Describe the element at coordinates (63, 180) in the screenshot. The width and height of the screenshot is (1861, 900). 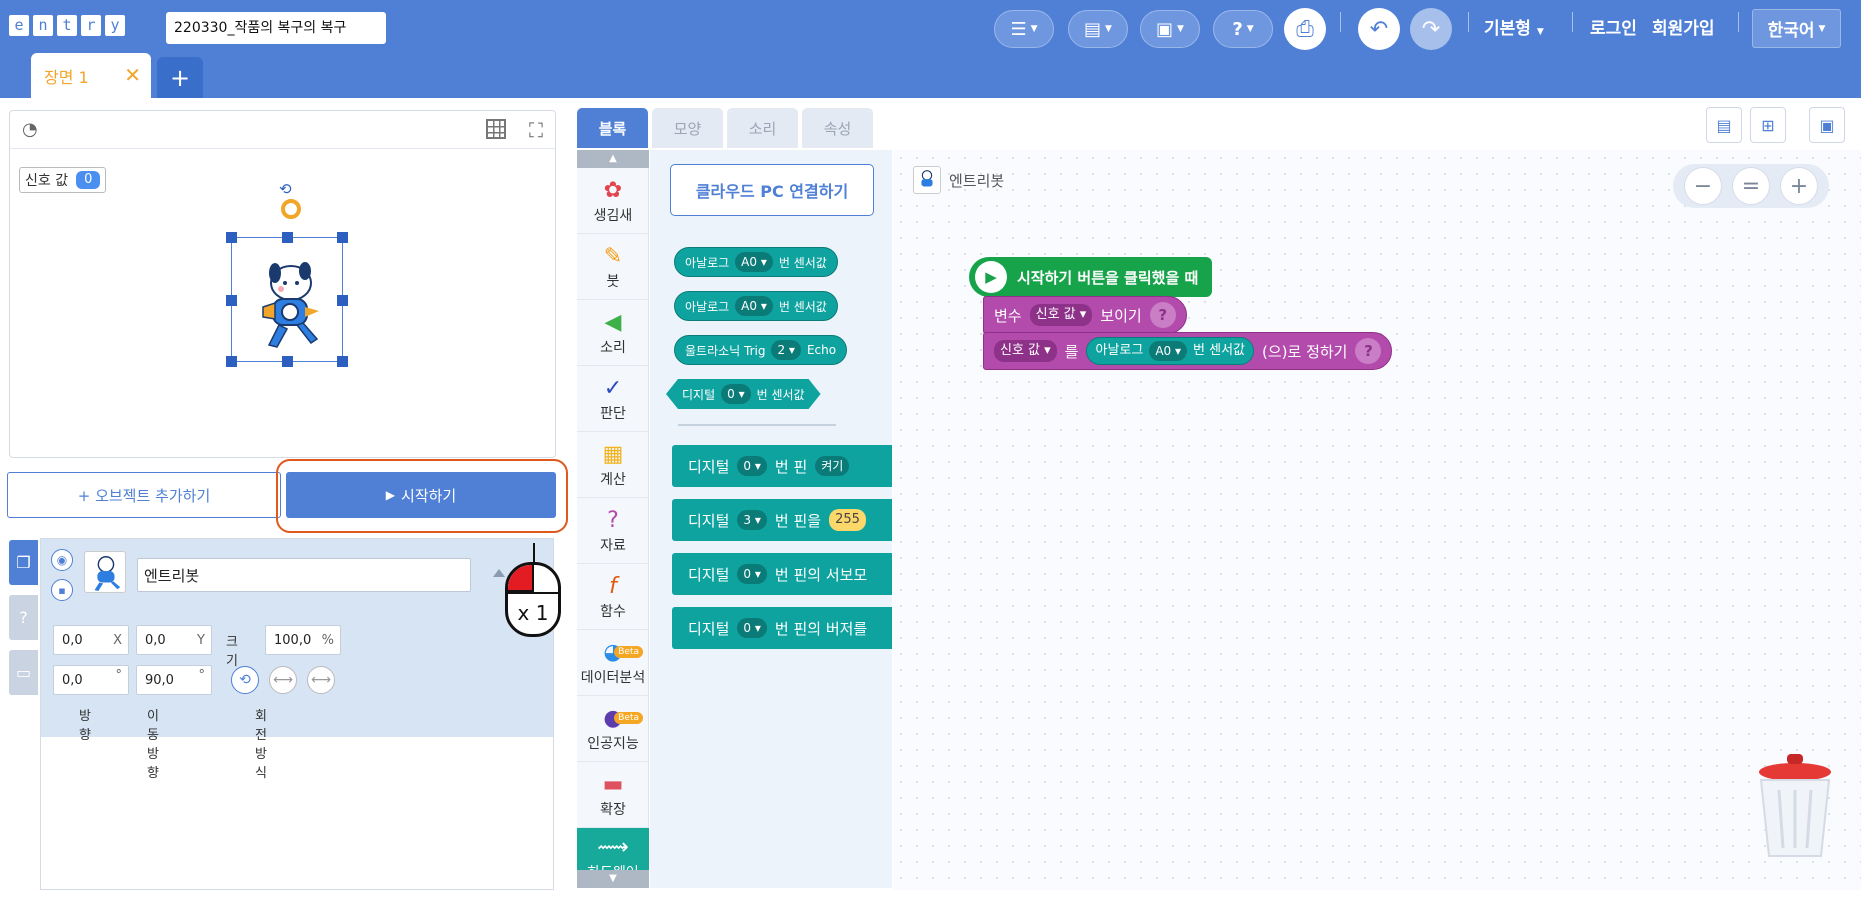
I see `variable-monitor: 신호 값 0` at that location.